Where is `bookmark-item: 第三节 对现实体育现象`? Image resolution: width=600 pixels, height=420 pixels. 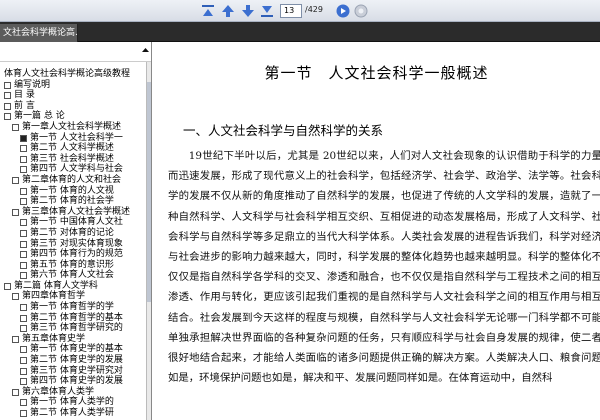 bookmark-item: 第三节 对现实体育现象 is located at coordinates (73, 244).